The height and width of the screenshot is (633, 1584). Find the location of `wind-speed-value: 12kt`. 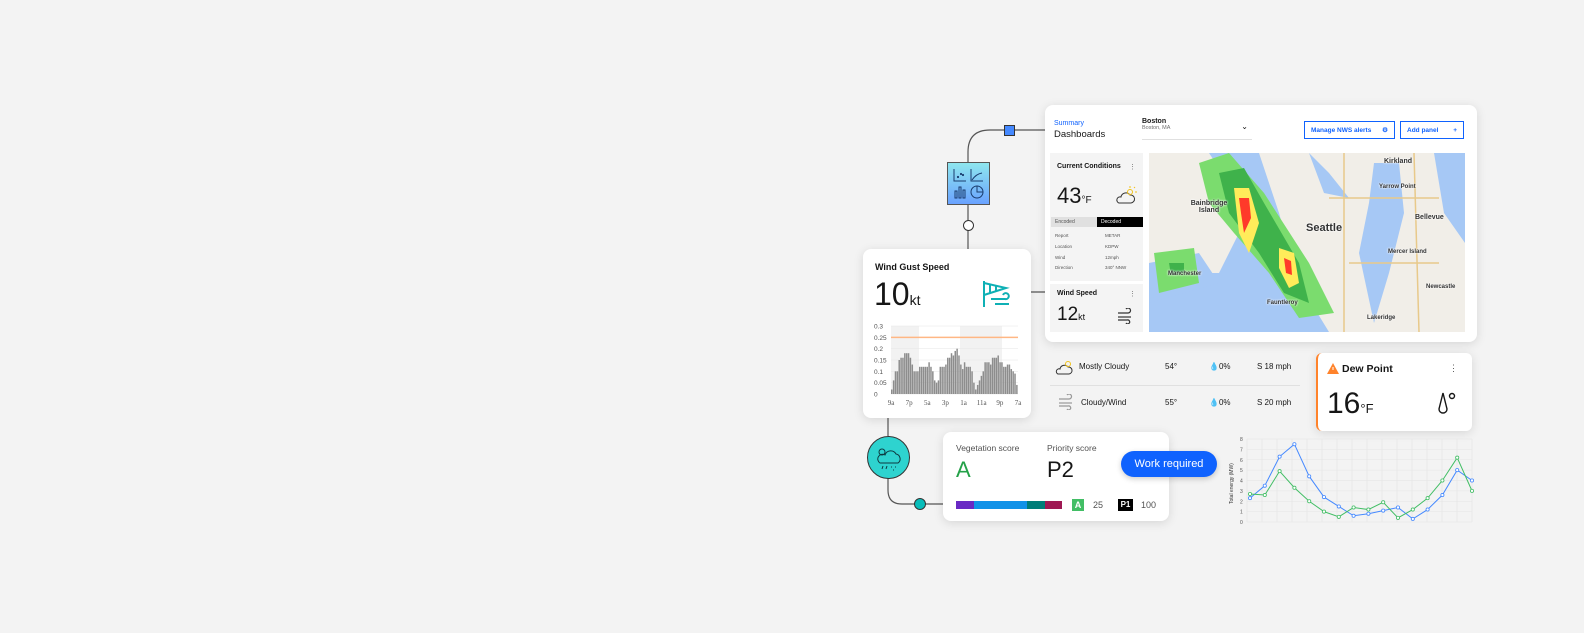

wind-speed-value: 12kt is located at coordinates (1071, 314).